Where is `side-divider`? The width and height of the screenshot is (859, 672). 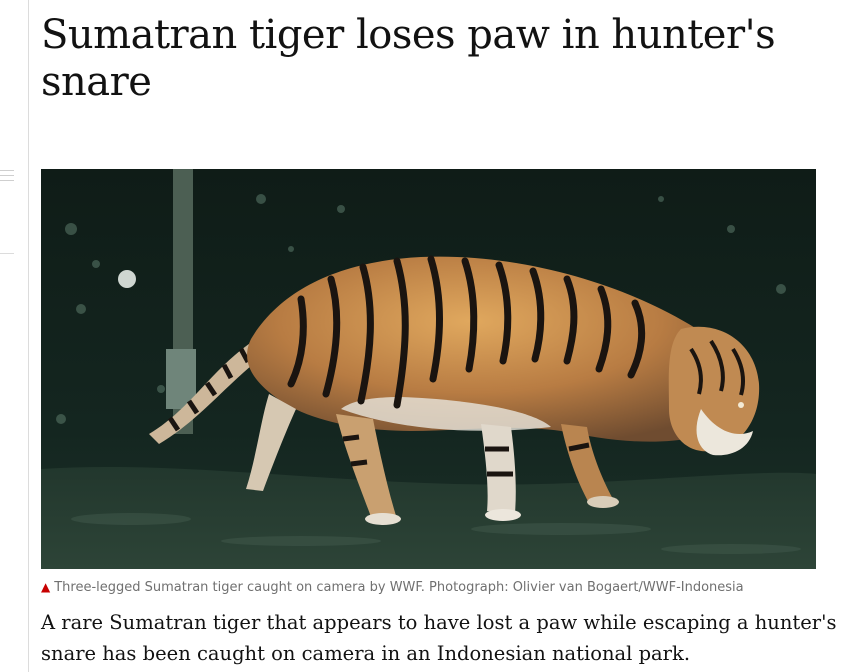 side-divider is located at coordinates (7, 253).